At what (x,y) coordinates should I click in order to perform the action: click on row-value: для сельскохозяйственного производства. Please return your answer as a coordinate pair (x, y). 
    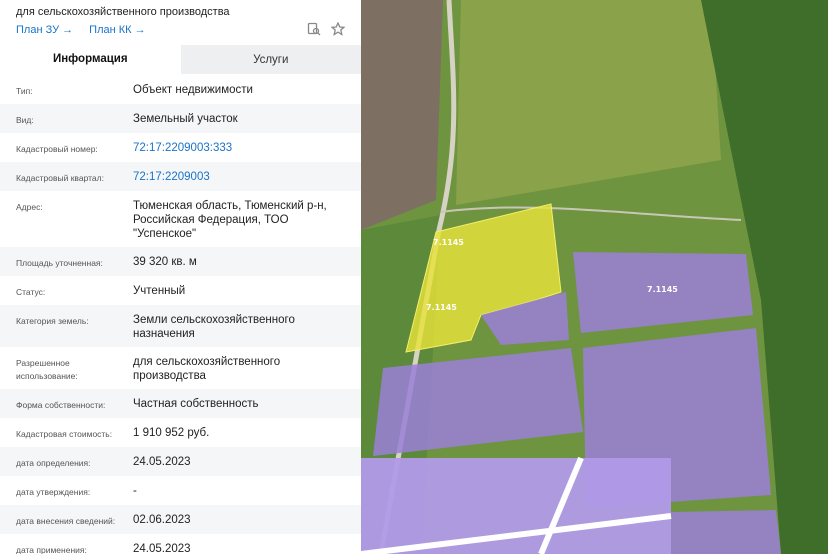
    Looking at the image, I should click on (207, 369).